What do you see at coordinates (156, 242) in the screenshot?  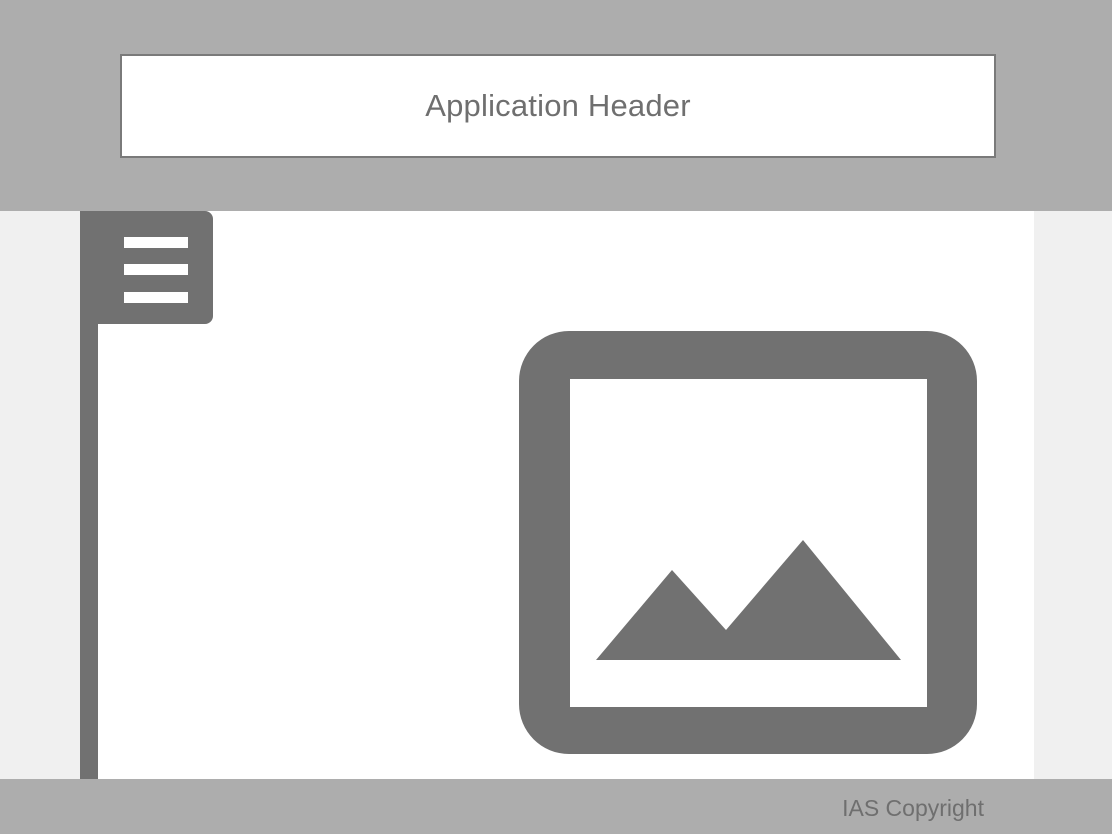 I see `menu-icon-bar-top` at bounding box center [156, 242].